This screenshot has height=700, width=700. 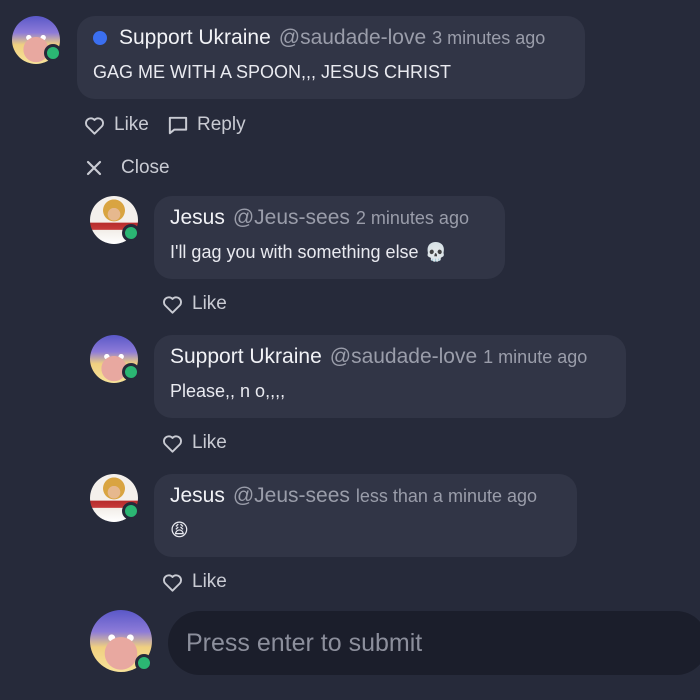 What do you see at coordinates (100, 38) in the screenshot?
I see `unread-dot-icon` at bounding box center [100, 38].